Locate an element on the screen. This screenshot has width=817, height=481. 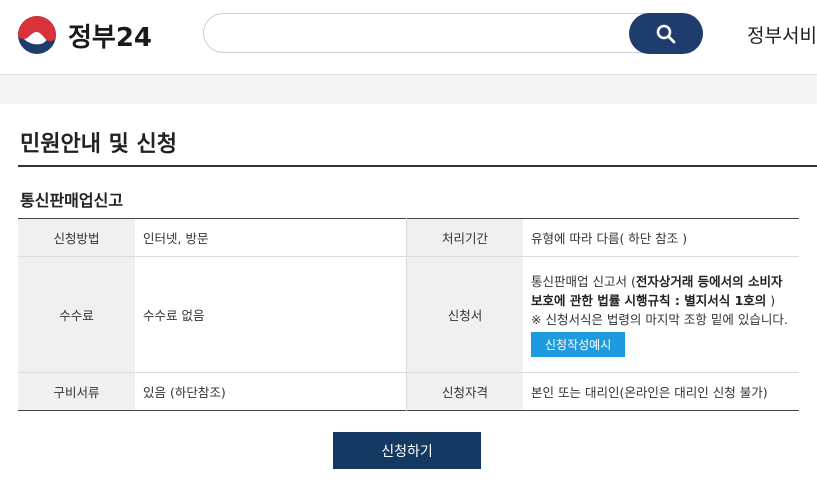
docs-label: 구비서류 is located at coordinates (76, 391).